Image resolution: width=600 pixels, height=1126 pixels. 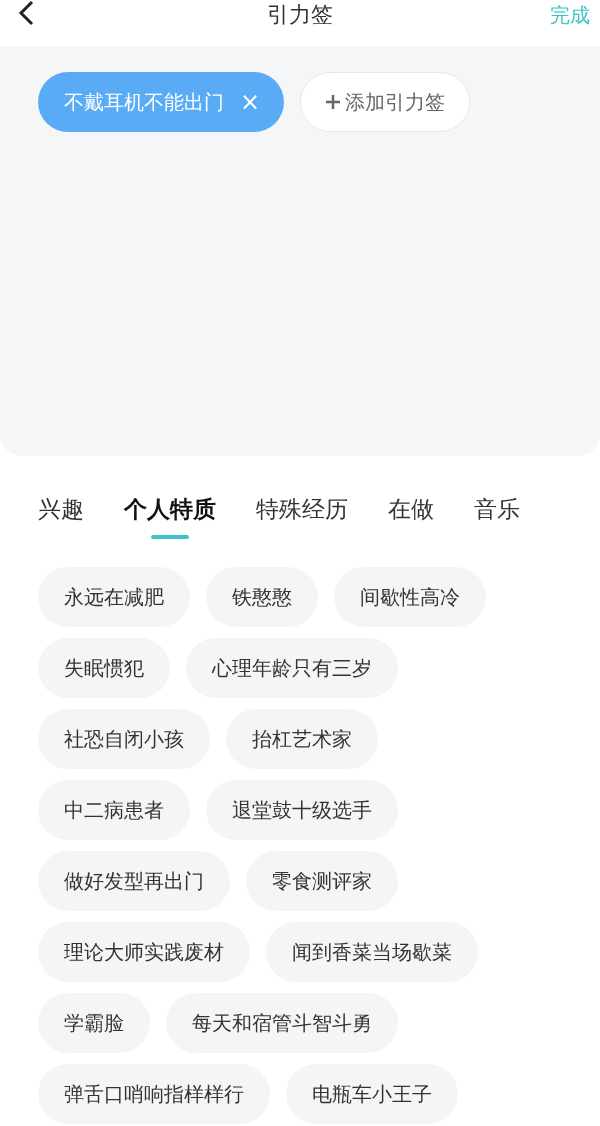 I want to click on category-tab: 音乐, so click(x=497, y=515).